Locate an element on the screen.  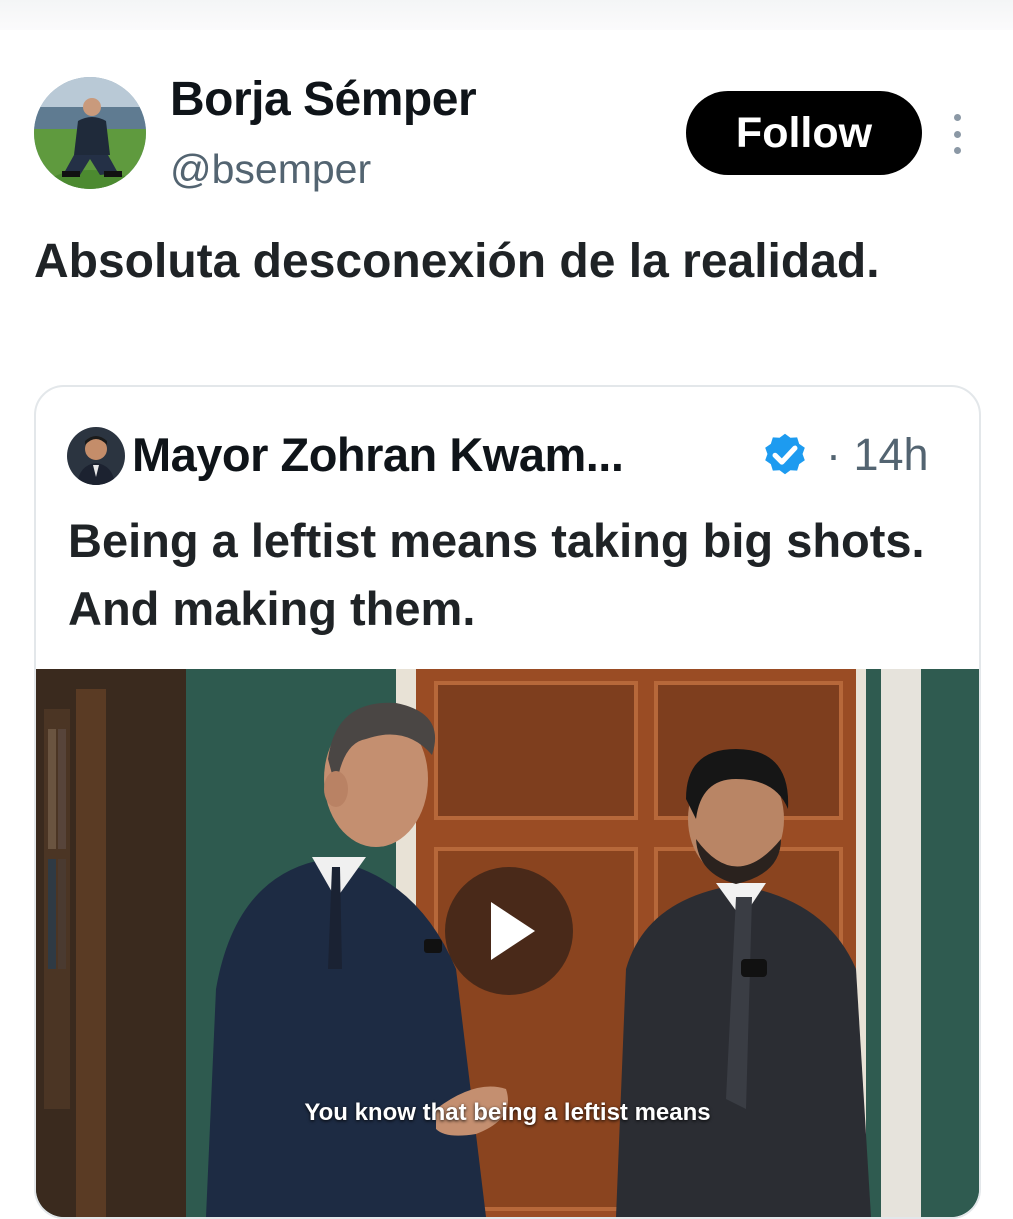
quoted-timestamp: · 14h is located at coordinates (877, 455).